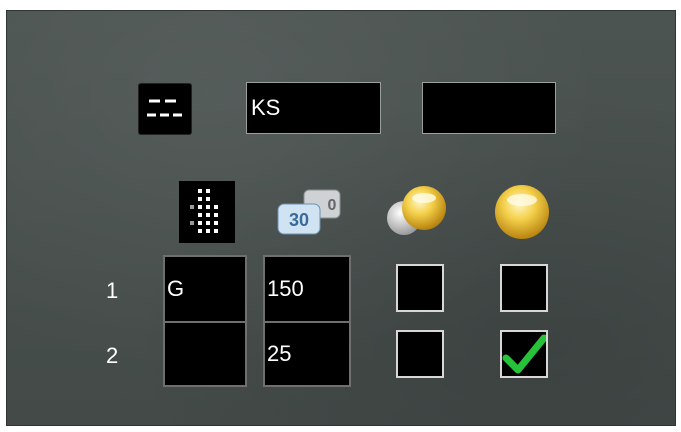 This screenshot has height=432, width=681. What do you see at coordinates (112, 290) in the screenshot?
I see `row-number-1: 1` at bounding box center [112, 290].